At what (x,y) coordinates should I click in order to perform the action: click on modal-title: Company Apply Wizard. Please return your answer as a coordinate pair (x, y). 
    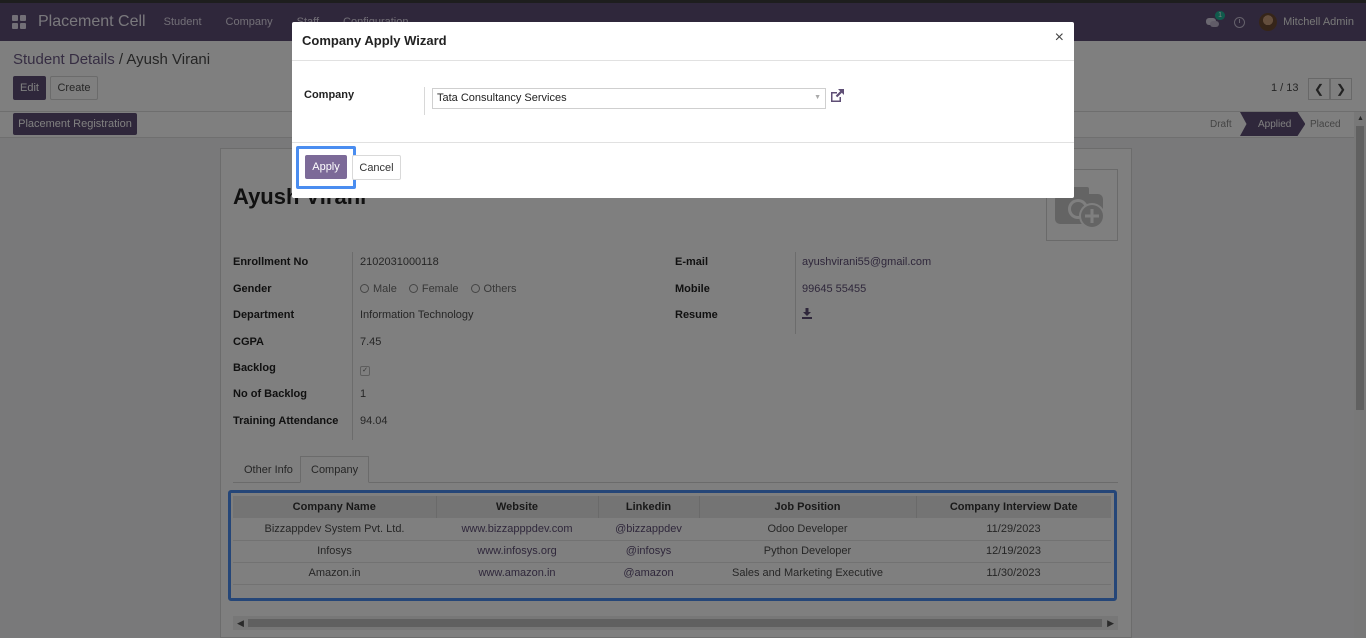
    Looking at the image, I should click on (374, 40).